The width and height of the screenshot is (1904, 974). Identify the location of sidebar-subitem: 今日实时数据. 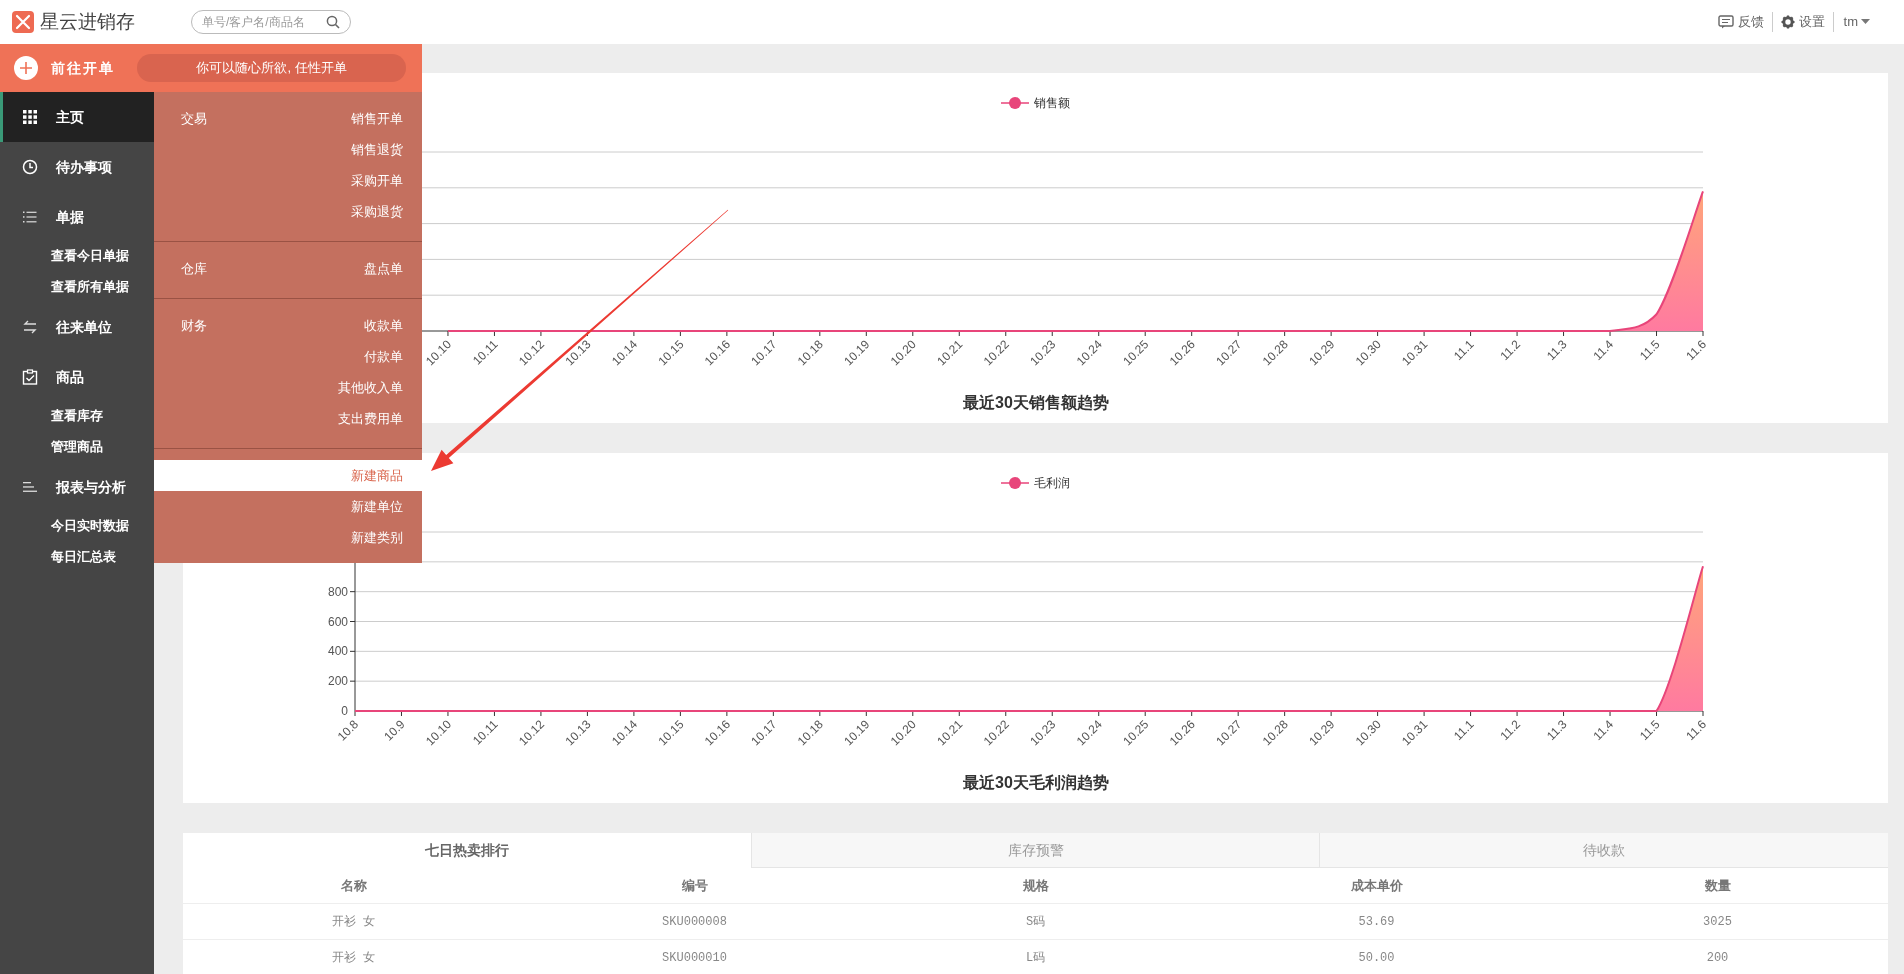
(77, 525).